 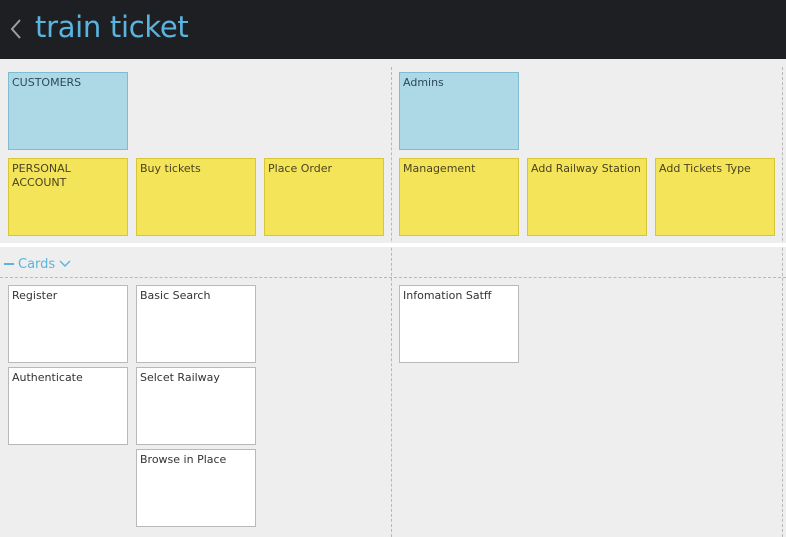 What do you see at coordinates (393, 245) in the screenshot?
I see `section-separator` at bounding box center [393, 245].